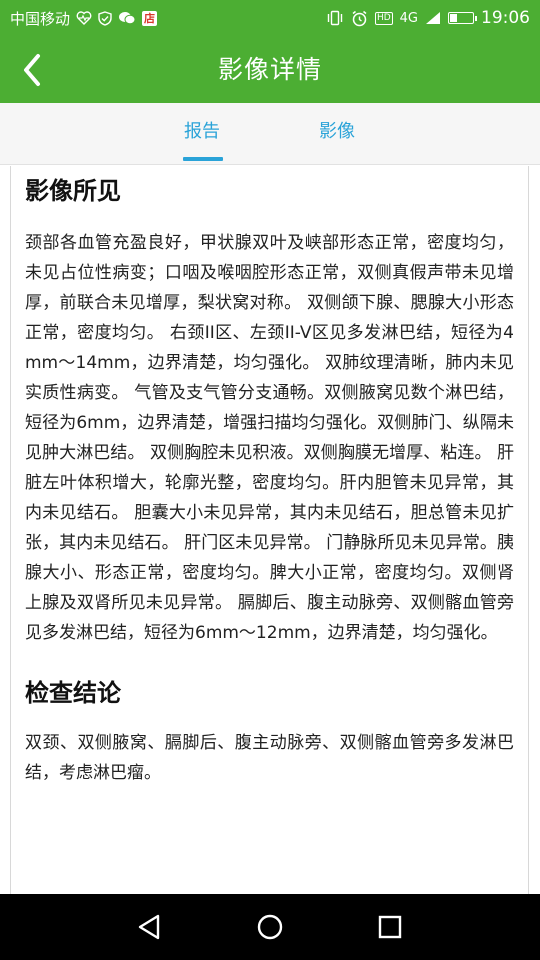 This screenshot has width=540, height=960. I want to click on back-triangle-icon, so click(149, 927).